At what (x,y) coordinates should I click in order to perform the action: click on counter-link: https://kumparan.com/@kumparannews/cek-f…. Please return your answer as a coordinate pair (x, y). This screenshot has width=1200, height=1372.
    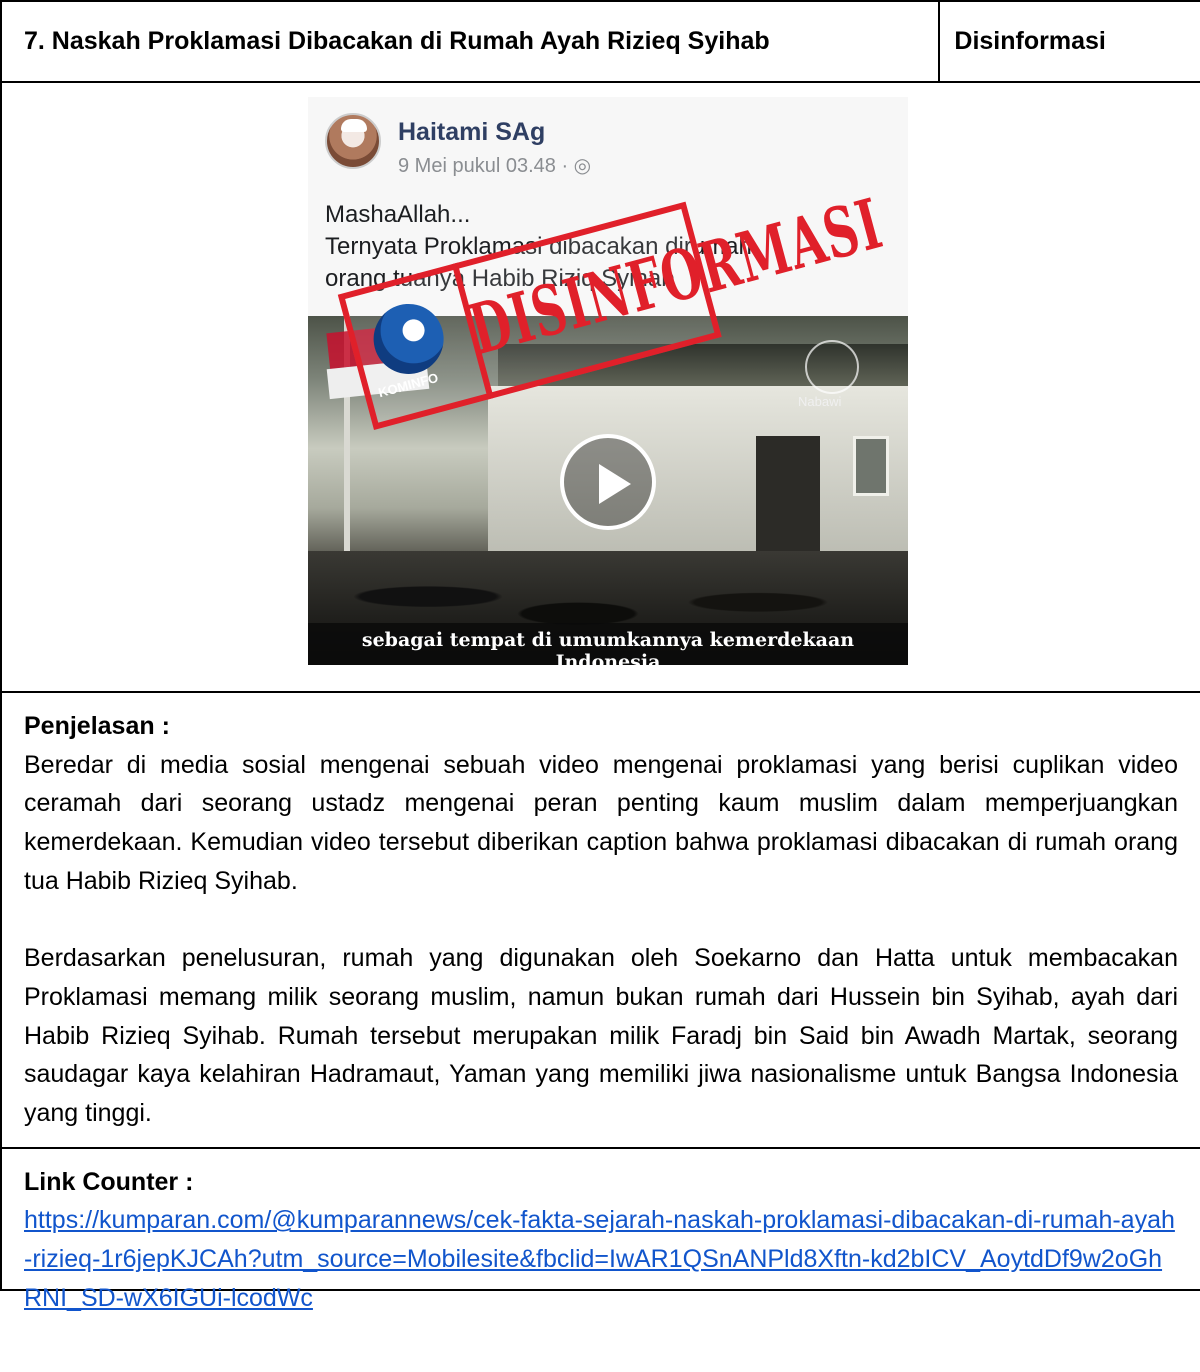
    Looking at the image, I should click on (601, 1259).